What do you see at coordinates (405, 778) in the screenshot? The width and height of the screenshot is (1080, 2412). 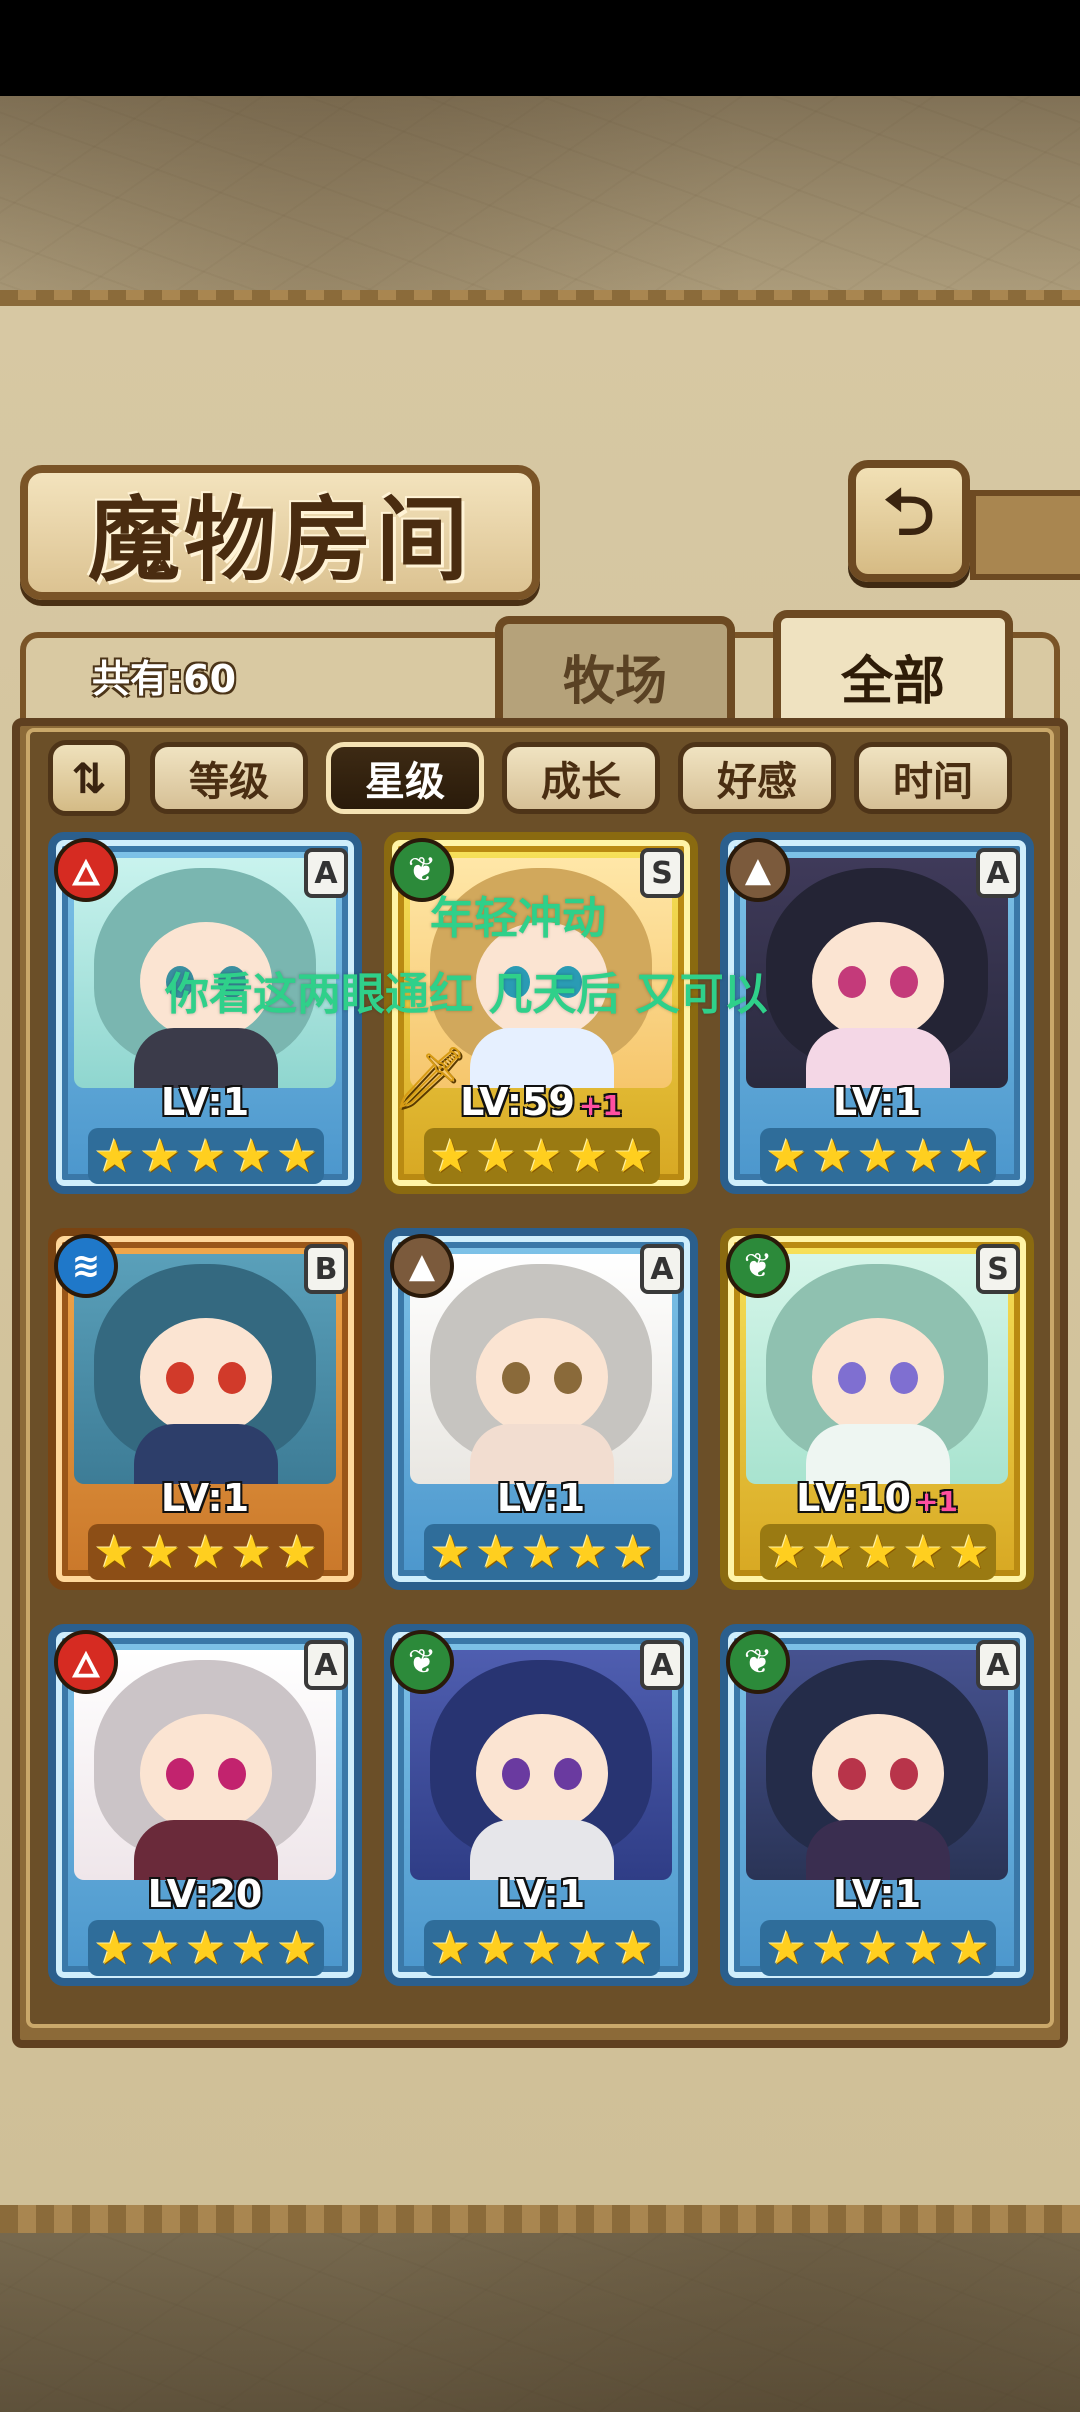 I see `sort-star-button: 星级` at bounding box center [405, 778].